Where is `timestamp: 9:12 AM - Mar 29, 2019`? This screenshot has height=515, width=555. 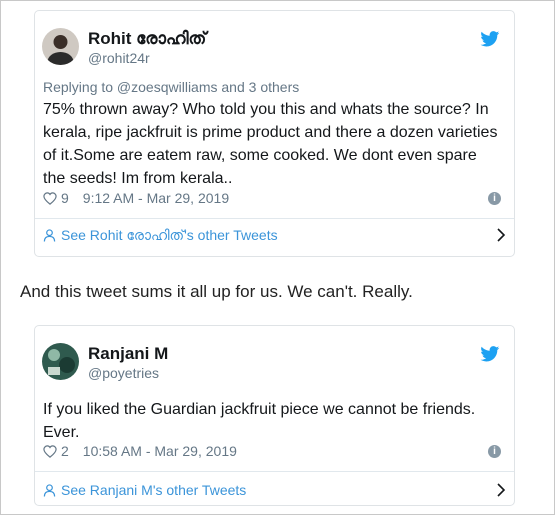
timestamp: 9:12 AM - Mar 29, 2019 is located at coordinates (156, 198).